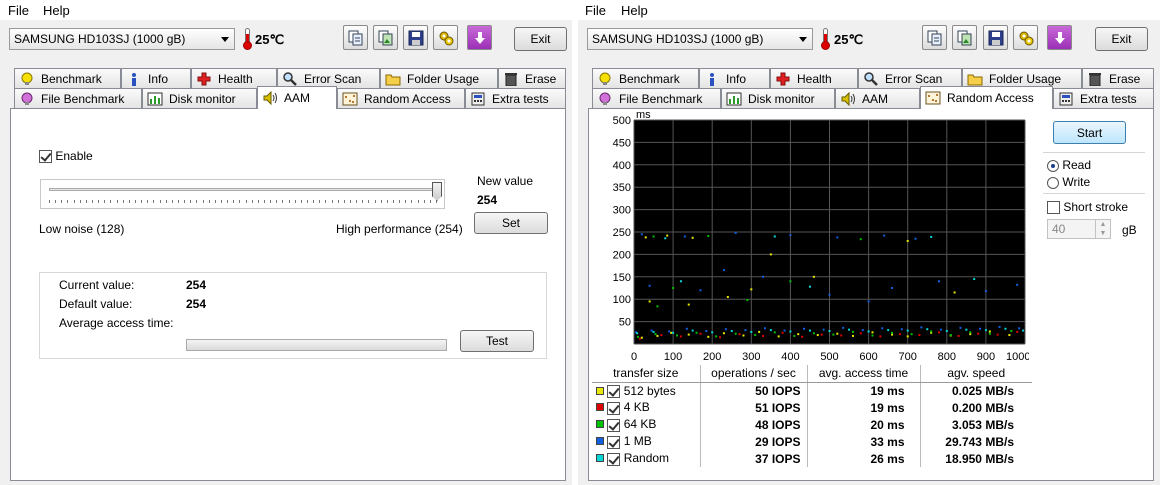 The image size is (1160, 485). I want to click on calculator-icon, so click(478, 99).